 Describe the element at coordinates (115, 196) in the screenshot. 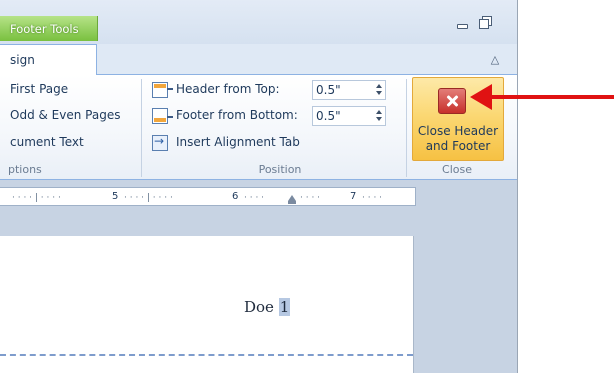

I see `ruler-number: 5` at that location.